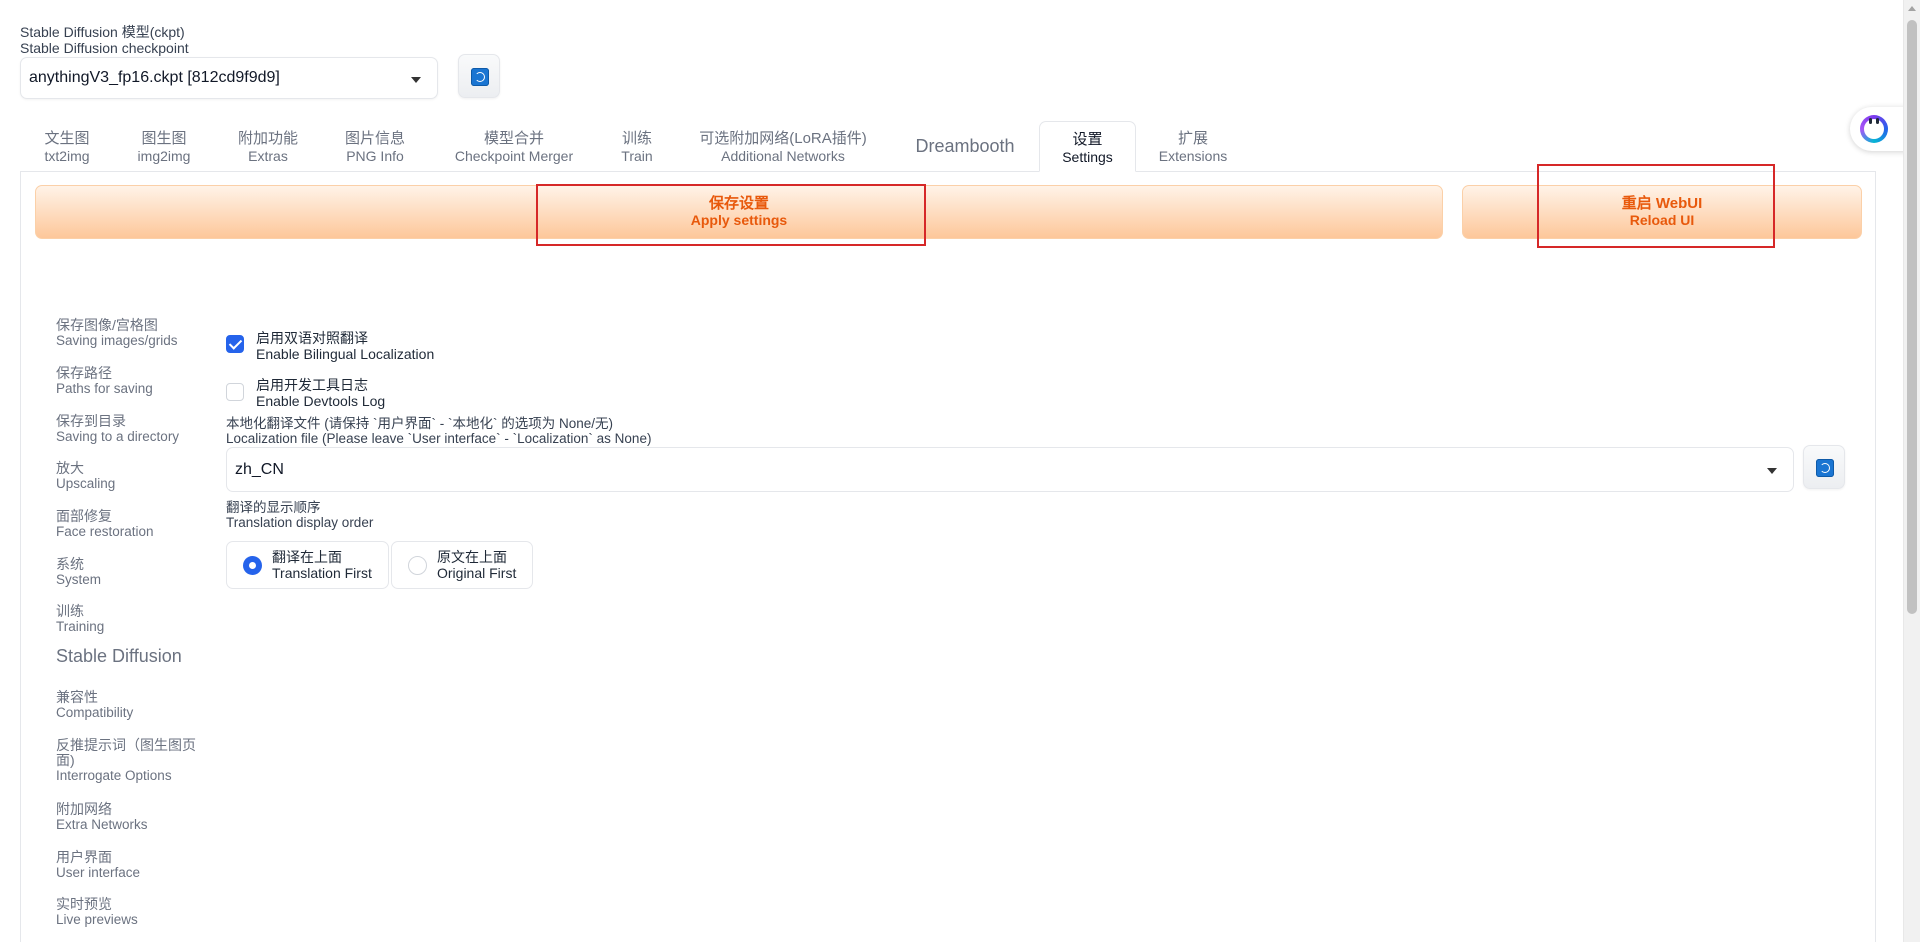 The height and width of the screenshot is (942, 1920). Describe the element at coordinates (102, 824) in the screenshot. I see `sidebar-item-label-en: Extra Networks` at that location.